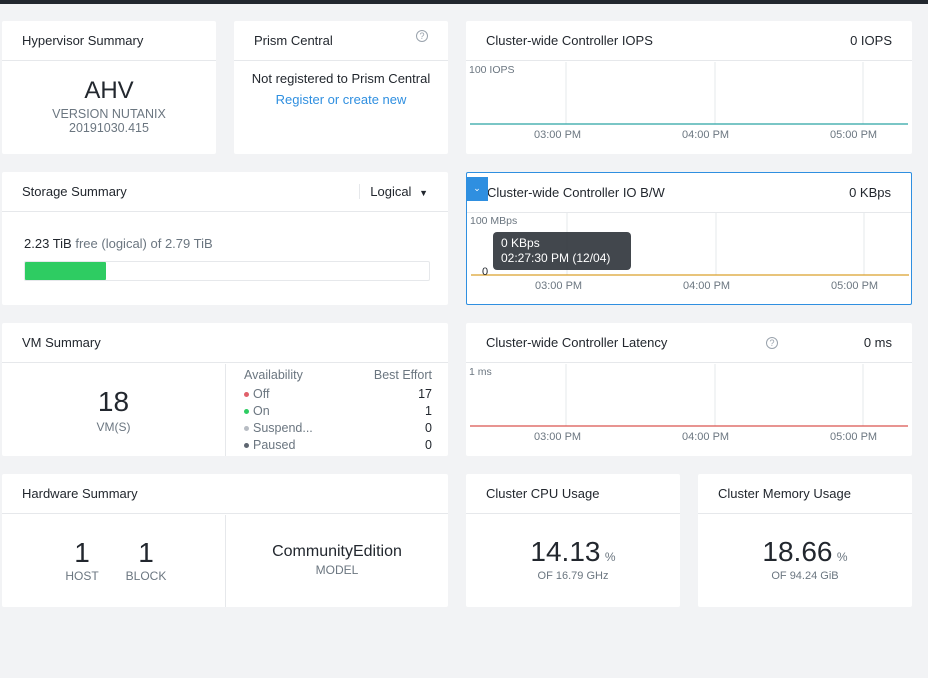  I want to click on vm-state-label: On, so click(257, 411).